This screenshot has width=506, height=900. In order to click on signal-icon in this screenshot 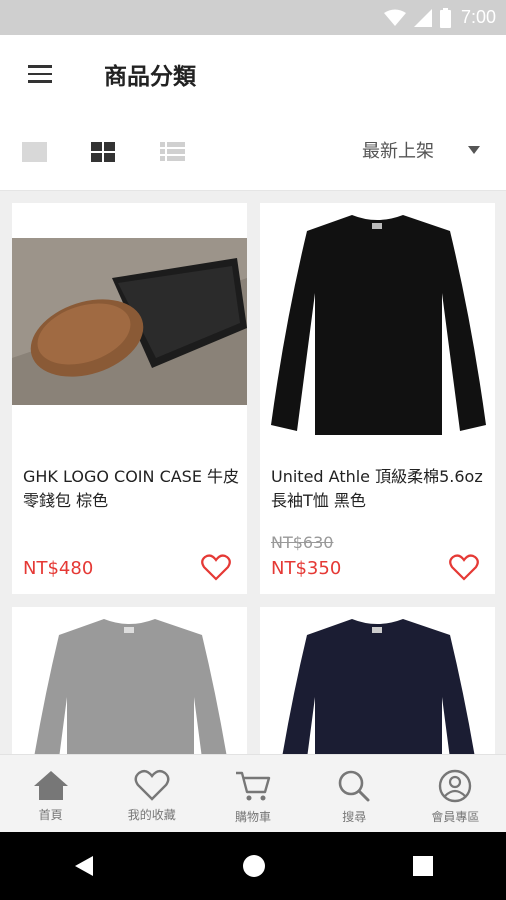, I will do `click(422, 17)`.